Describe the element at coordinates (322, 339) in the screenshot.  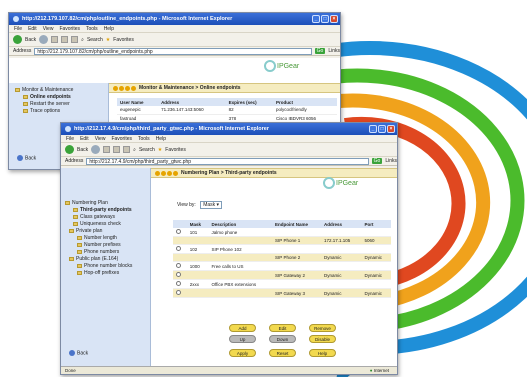
I see `disable-button: Disable` at that location.